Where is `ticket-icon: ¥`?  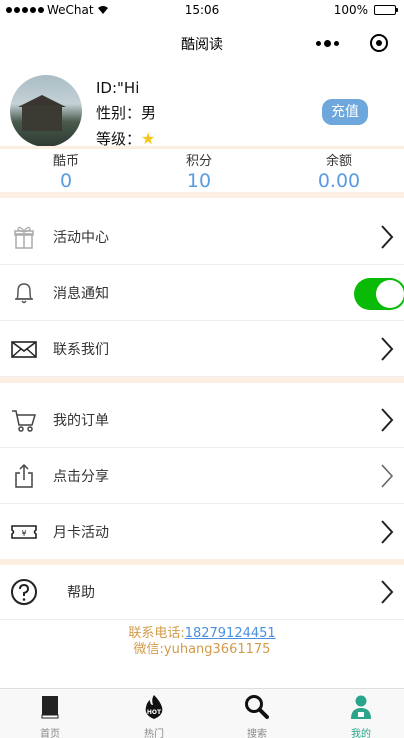 ticket-icon: ¥ is located at coordinates (24, 532).